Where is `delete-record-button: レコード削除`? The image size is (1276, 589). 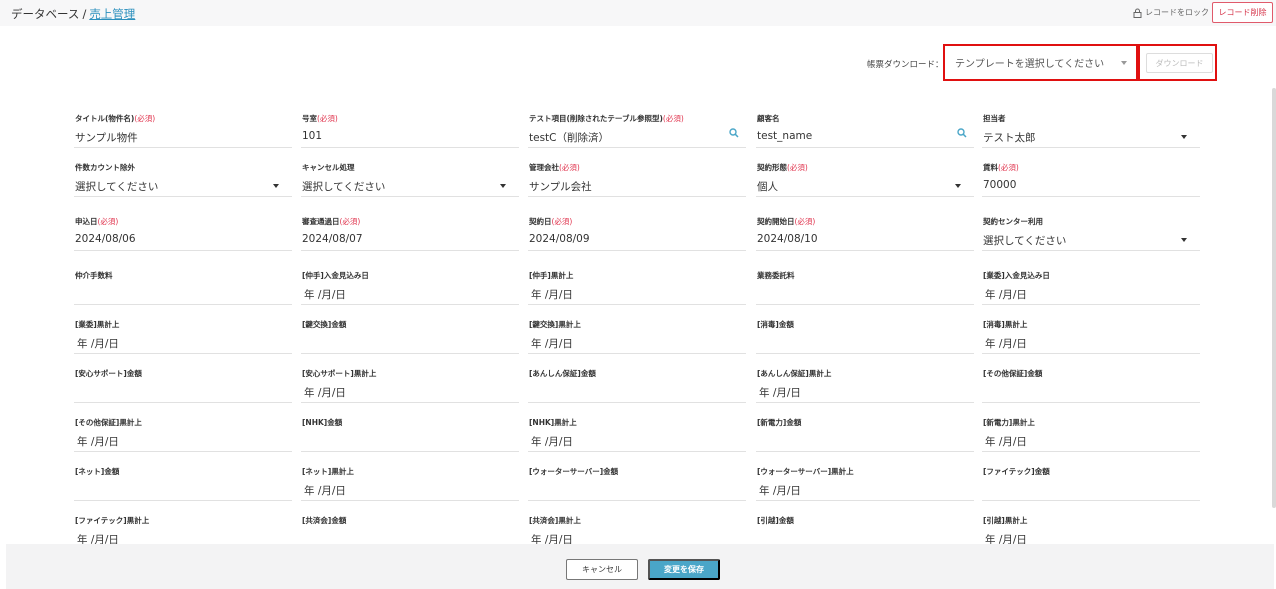 delete-record-button: レコード削除 is located at coordinates (1242, 12).